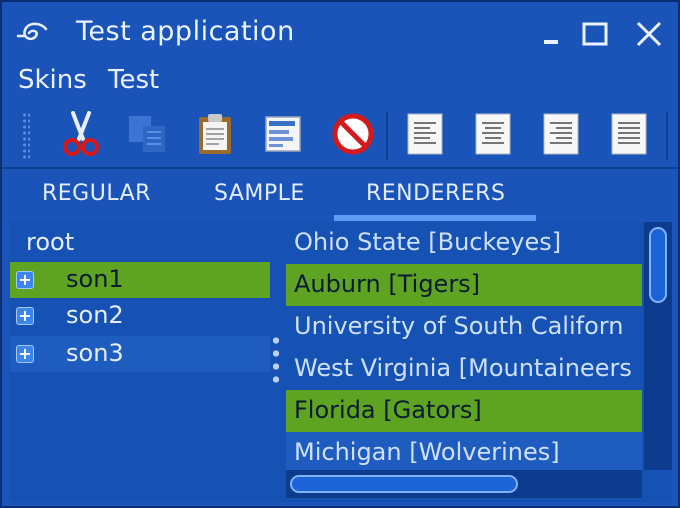  Describe the element at coordinates (95, 315) in the screenshot. I see `tree-node-label: son2` at that location.